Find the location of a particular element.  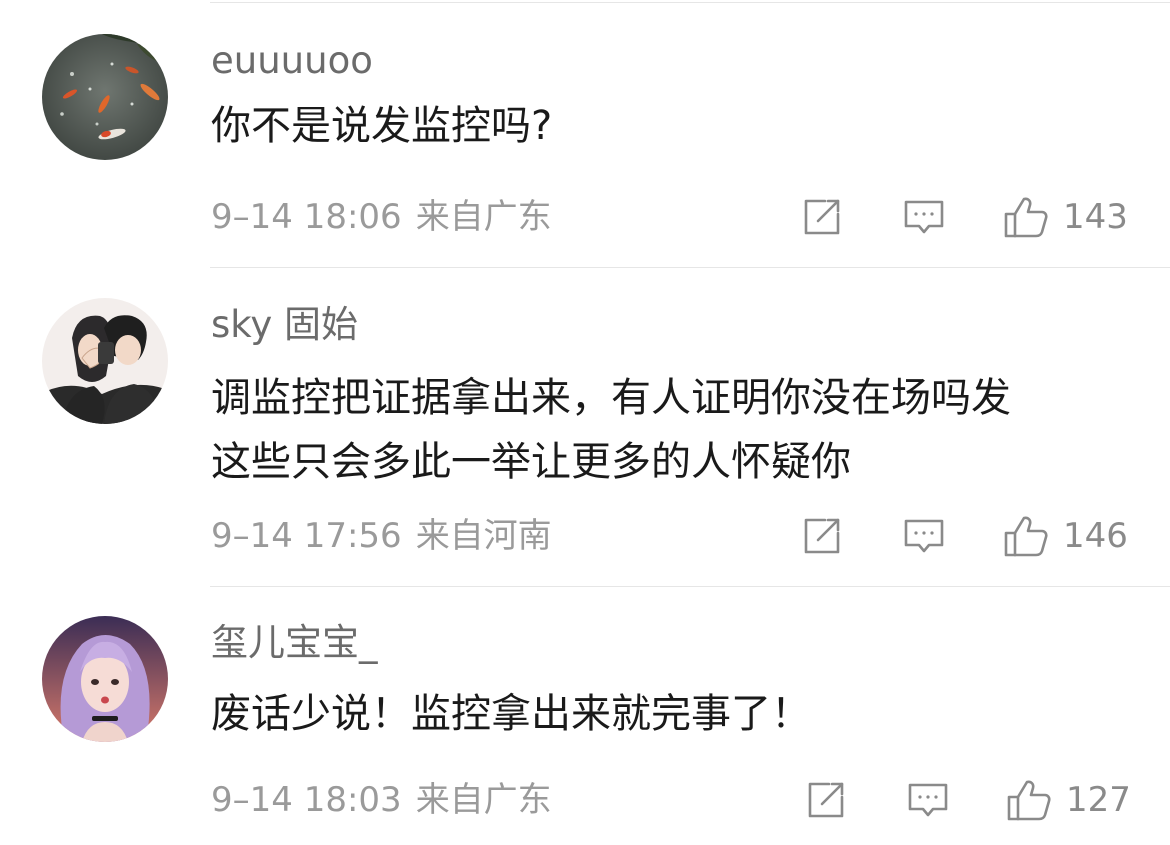

comment-timestamp: 9–14 17:56 来自河南 is located at coordinates (381, 536).